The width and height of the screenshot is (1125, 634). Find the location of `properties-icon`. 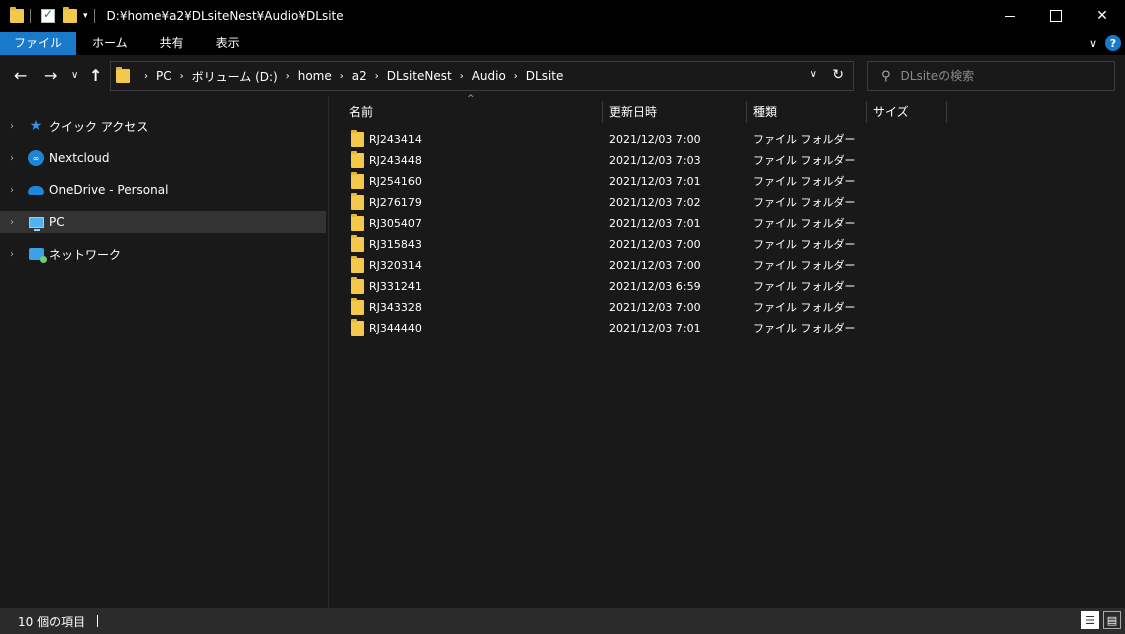

properties-icon is located at coordinates (48, 15).